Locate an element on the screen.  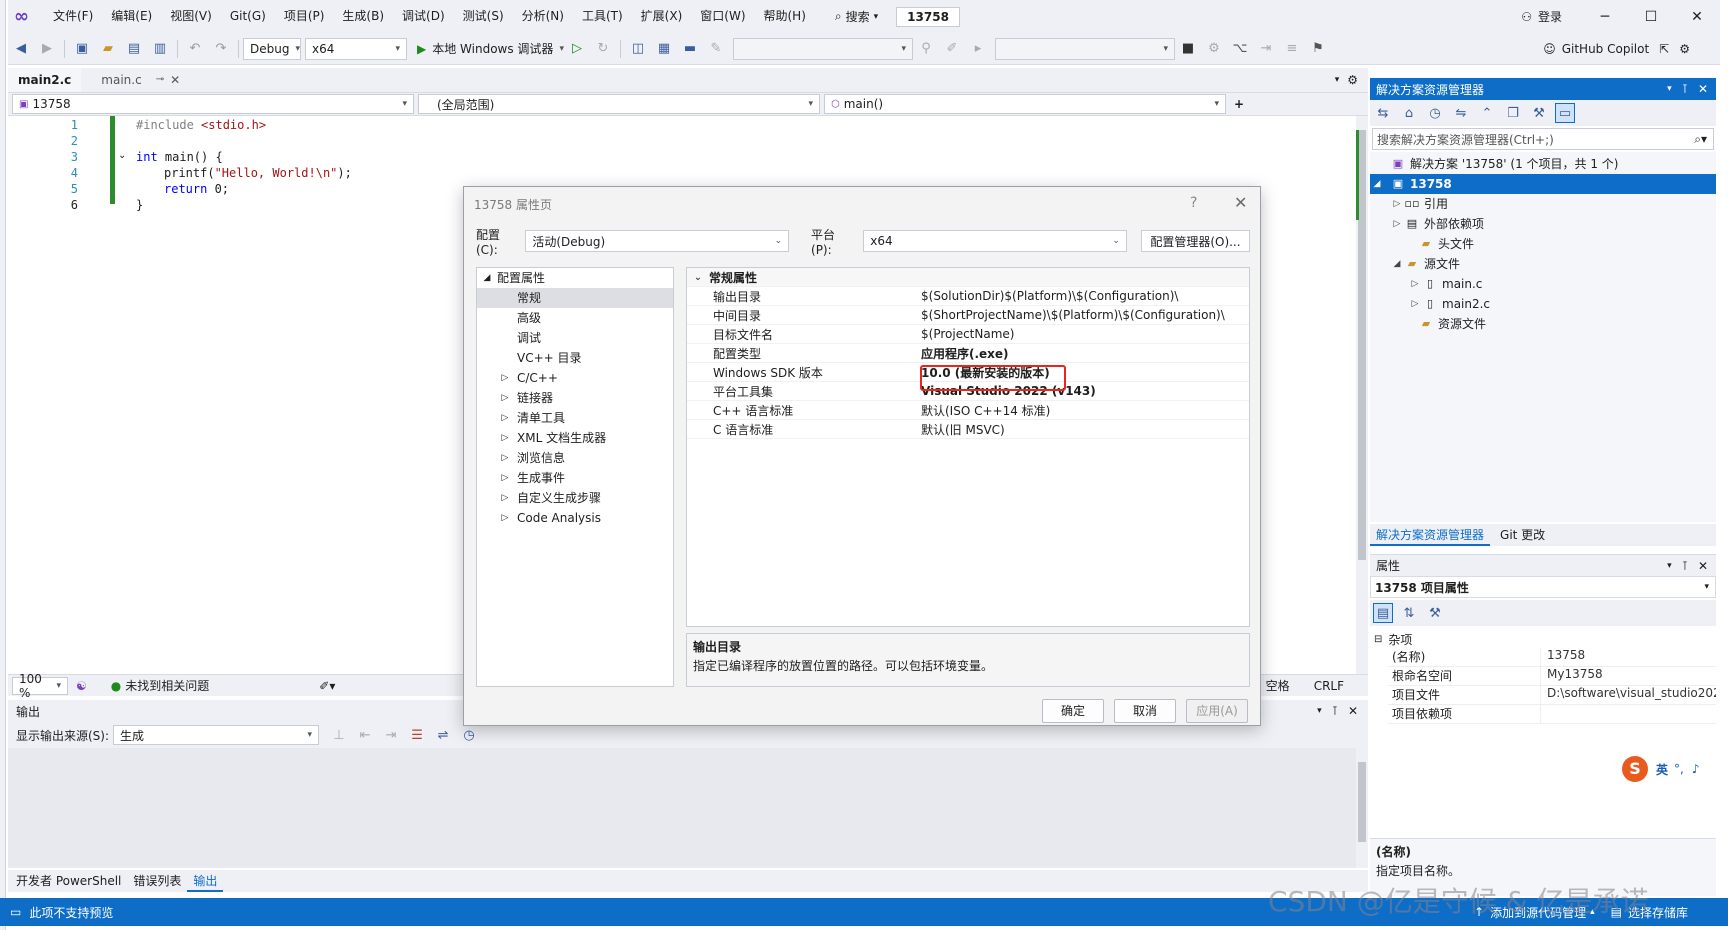
tab-git-changes: Git 更改 is located at coordinates (1522, 535).